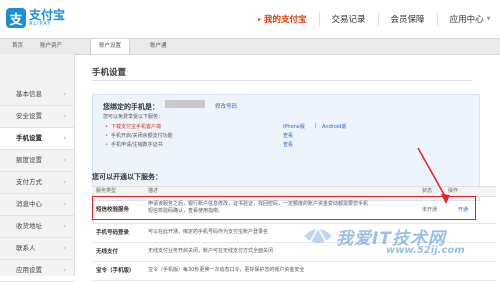  I want to click on watermark-url: www.52ij.com, so click(425, 250).